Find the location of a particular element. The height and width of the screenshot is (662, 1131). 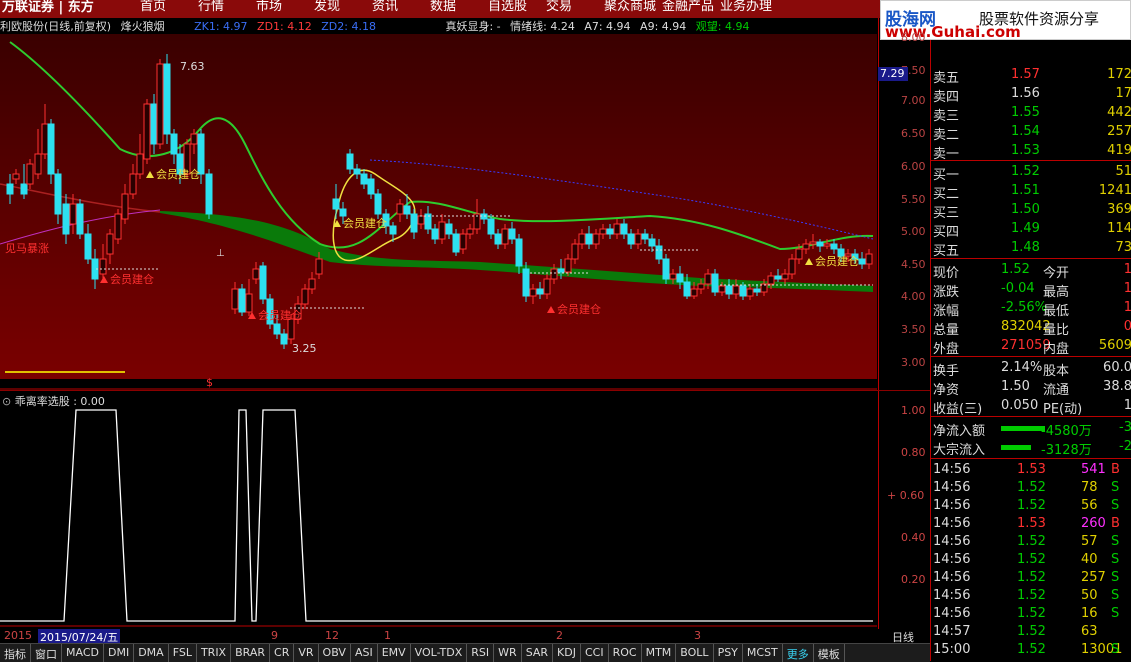

menu-market: 行情 is located at coordinates (227, 7).